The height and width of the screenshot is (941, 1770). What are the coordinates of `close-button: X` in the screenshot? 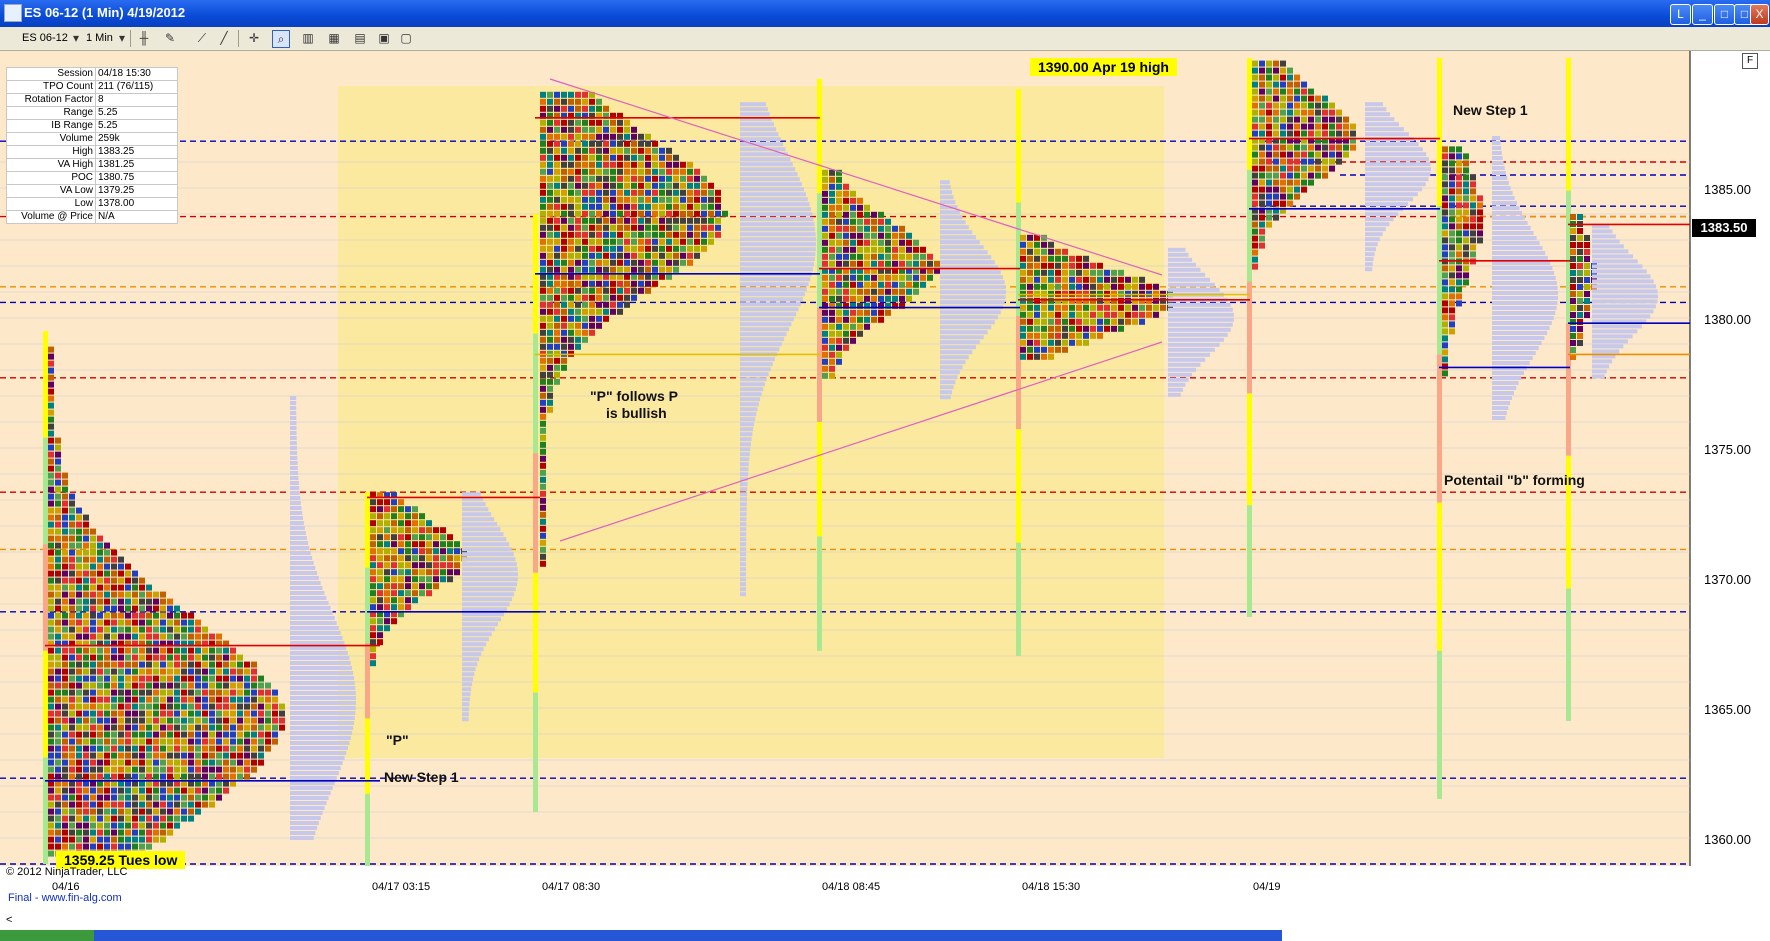 It's located at (1759, 14).